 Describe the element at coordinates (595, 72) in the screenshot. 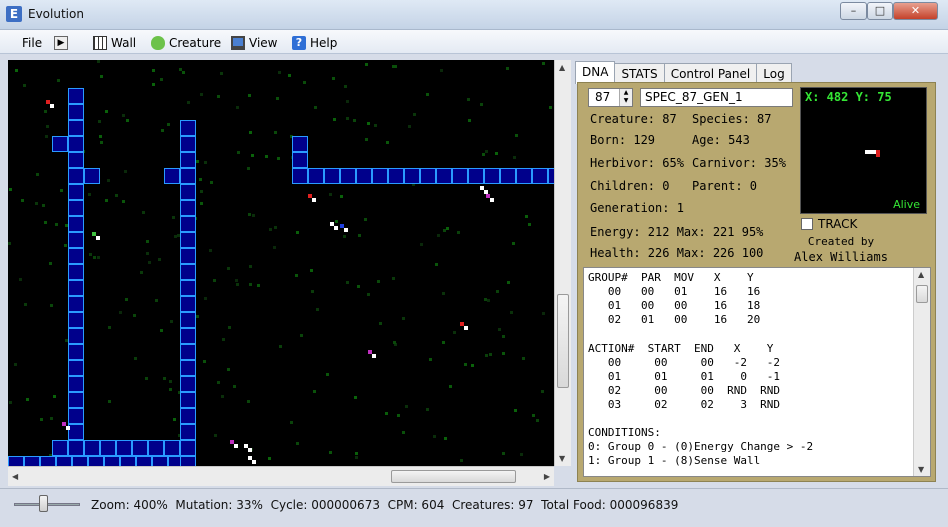

I see `tab-dna: DNA` at that location.